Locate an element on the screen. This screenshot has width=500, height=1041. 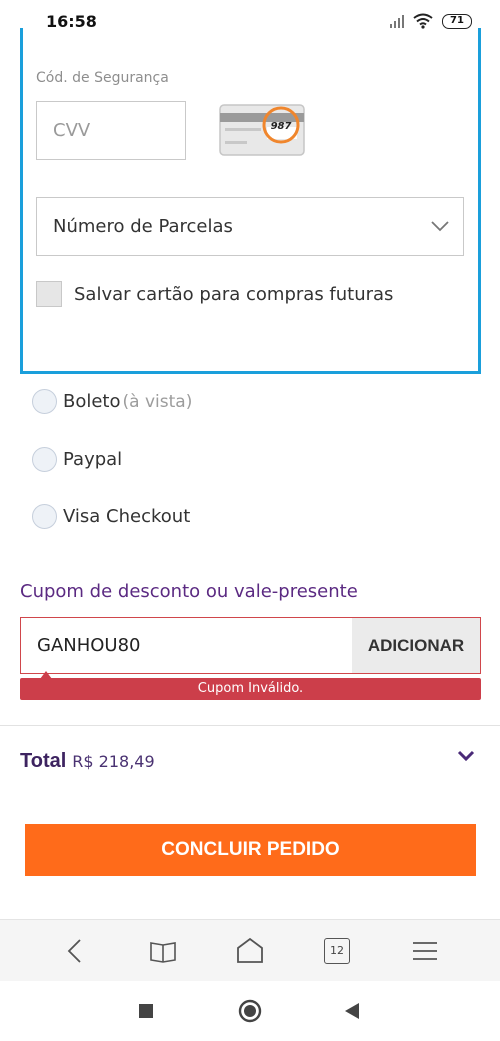
radio-visa-checkout is located at coordinates (44, 516).